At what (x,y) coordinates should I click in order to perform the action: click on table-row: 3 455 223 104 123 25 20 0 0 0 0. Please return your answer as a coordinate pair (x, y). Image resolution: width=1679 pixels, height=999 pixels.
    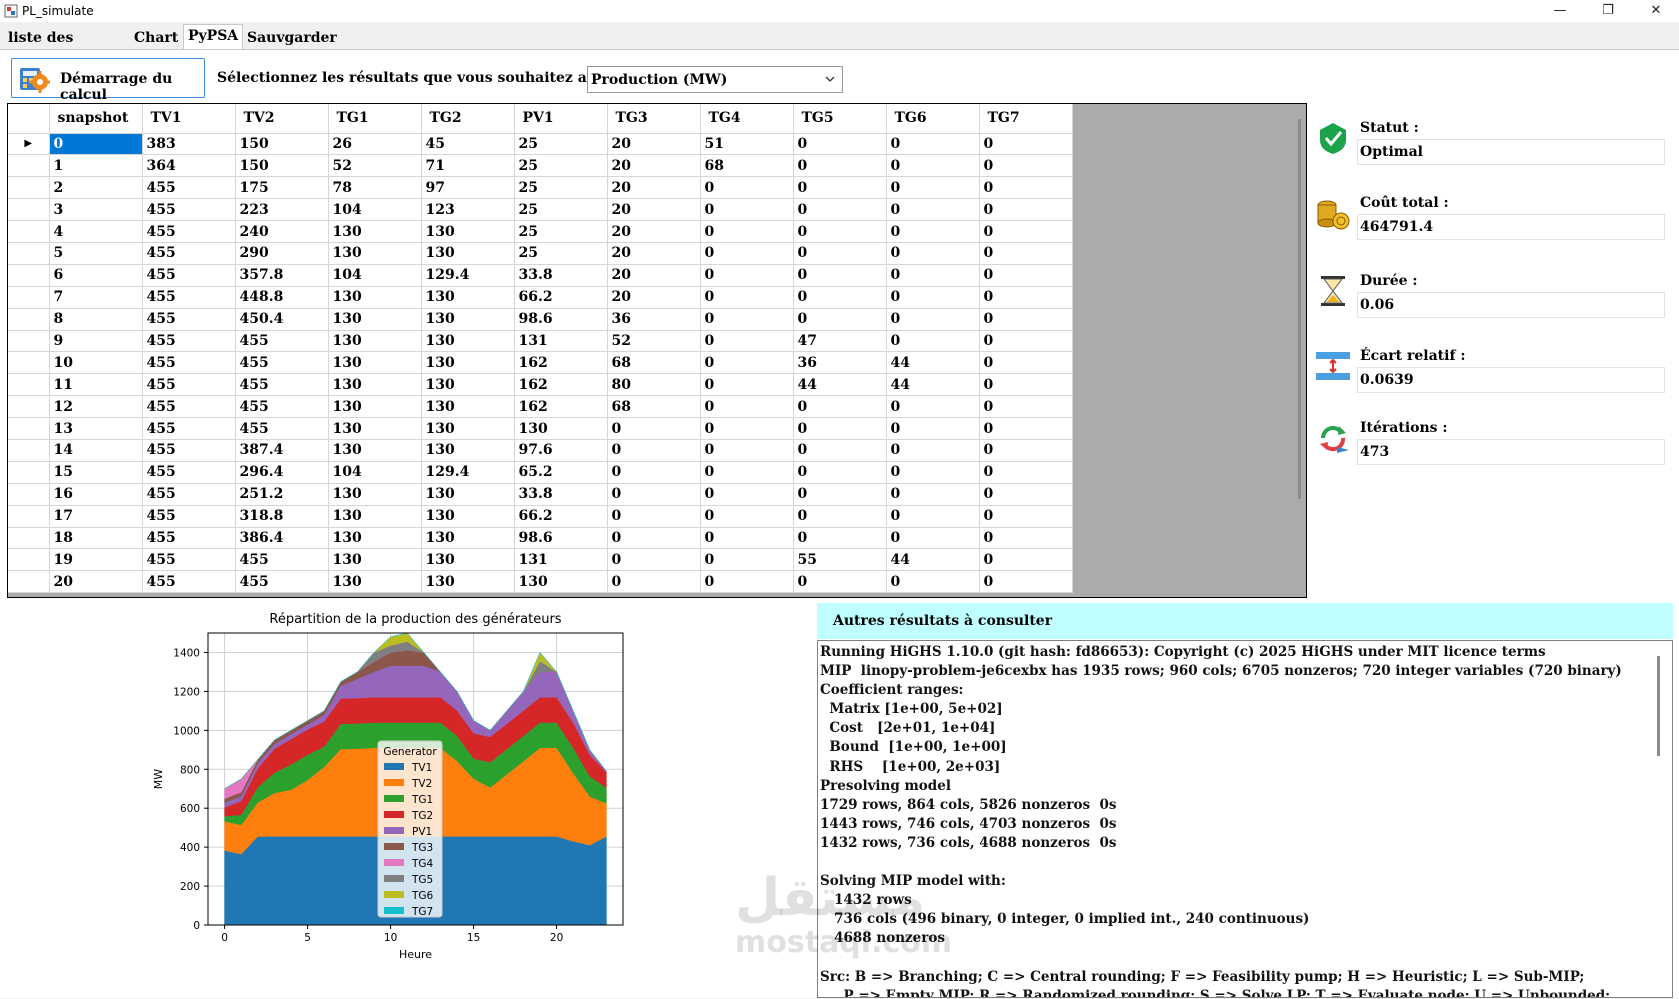
    Looking at the image, I should click on (540, 210).